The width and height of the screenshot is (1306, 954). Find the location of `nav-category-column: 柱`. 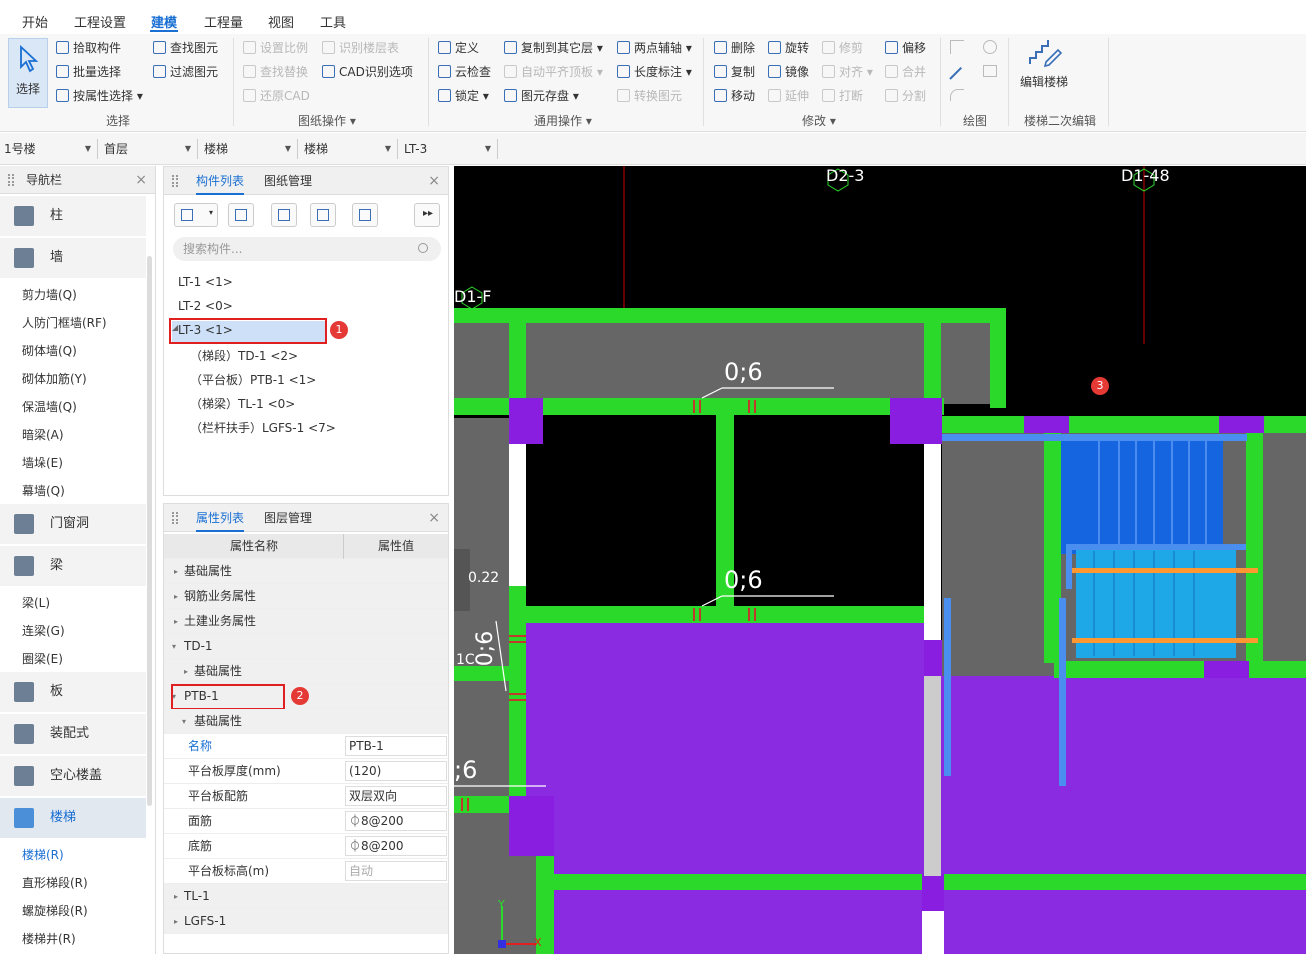

nav-category-column: 柱 is located at coordinates (73, 216).